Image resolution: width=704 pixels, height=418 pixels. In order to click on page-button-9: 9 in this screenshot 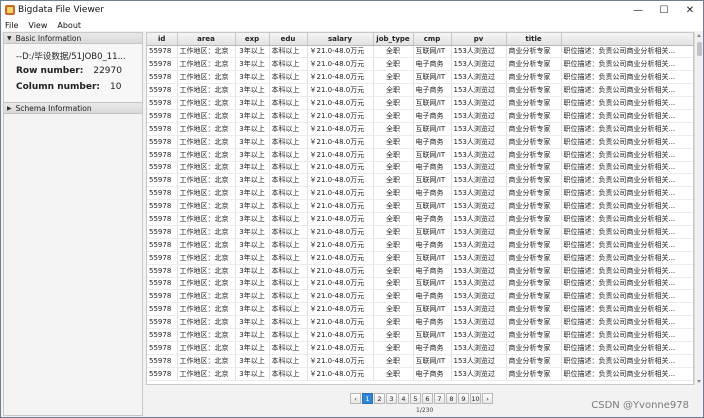, I will do `click(463, 398)`.